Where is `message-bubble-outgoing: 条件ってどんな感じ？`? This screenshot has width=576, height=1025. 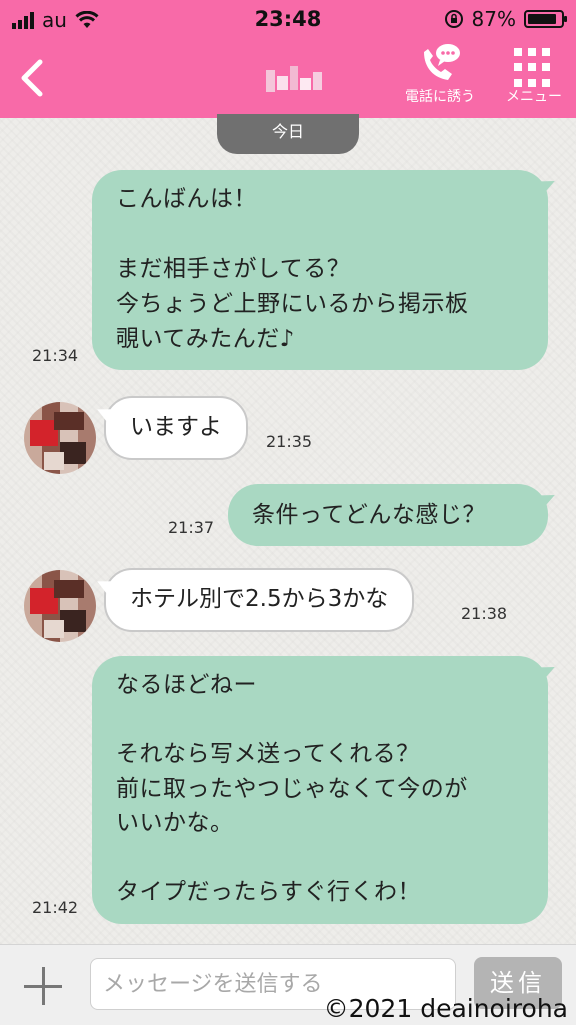 message-bubble-outgoing: 条件ってどんな感じ？ is located at coordinates (388, 515).